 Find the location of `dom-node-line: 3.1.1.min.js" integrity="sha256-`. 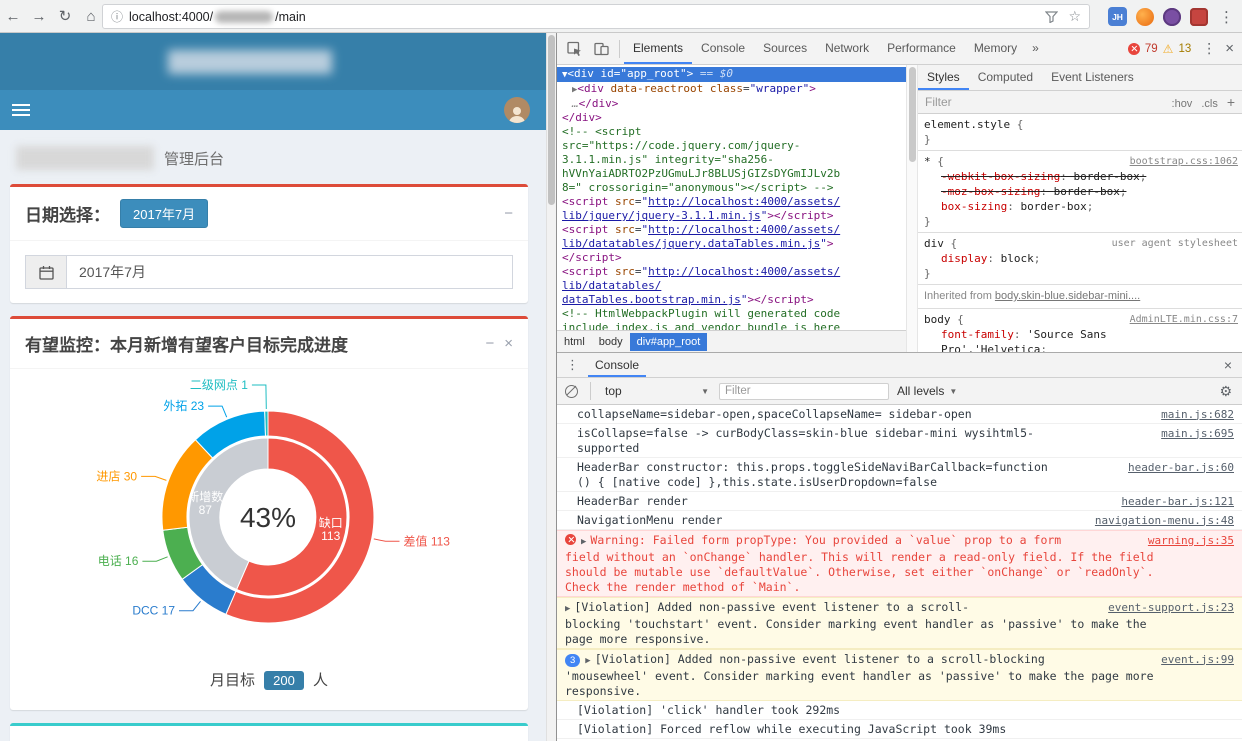

dom-node-line: 3.1.1.min.js" integrity="sha256- is located at coordinates (731, 160).